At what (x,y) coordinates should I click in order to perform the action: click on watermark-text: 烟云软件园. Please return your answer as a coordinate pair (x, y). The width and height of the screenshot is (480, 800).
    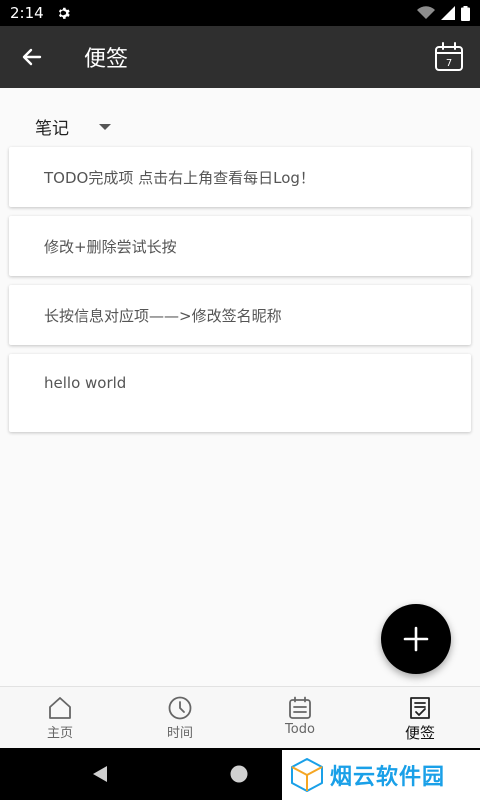
    Looking at the image, I should click on (388, 777).